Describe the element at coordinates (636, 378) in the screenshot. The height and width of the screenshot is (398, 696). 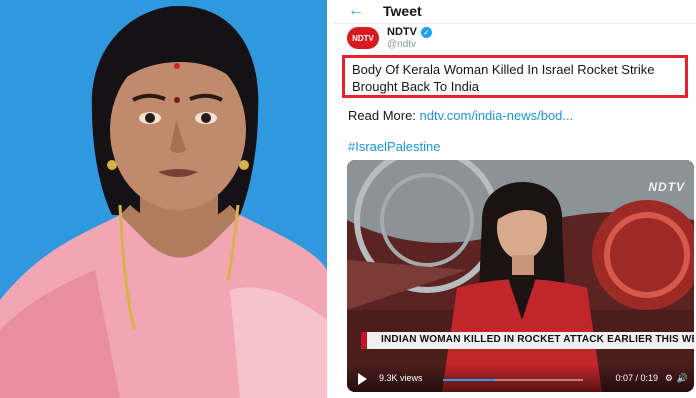
I see `time-display: 0:07 / 0:19` at that location.